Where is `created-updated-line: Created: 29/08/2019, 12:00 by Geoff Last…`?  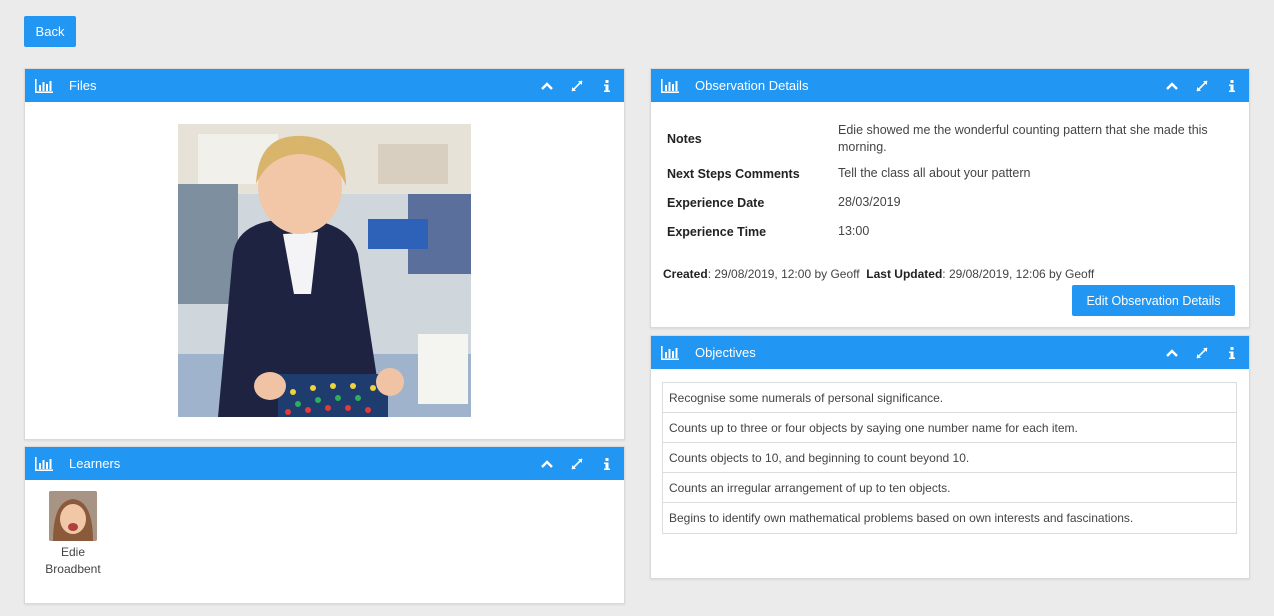
created-updated-line: Created: 29/08/2019, 12:00 by Geoff Last… is located at coordinates (878, 274).